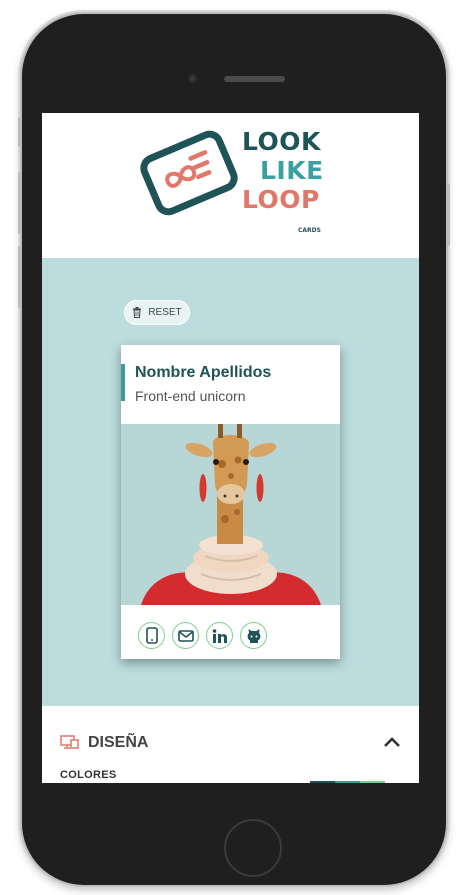  Describe the element at coordinates (20, 203) in the screenshot. I see `volume-up-button` at that location.